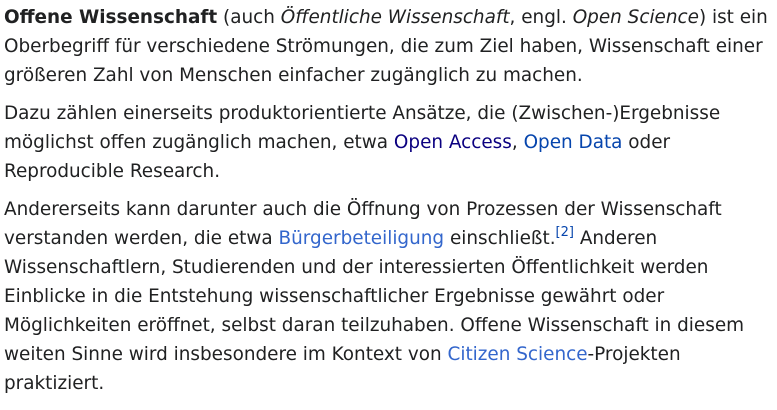 The height and width of the screenshot is (410, 777). What do you see at coordinates (362, 238) in the screenshot?
I see `link-buergerbeteiligung: Bürgerbeteiligung` at bounding box center [362, 238].